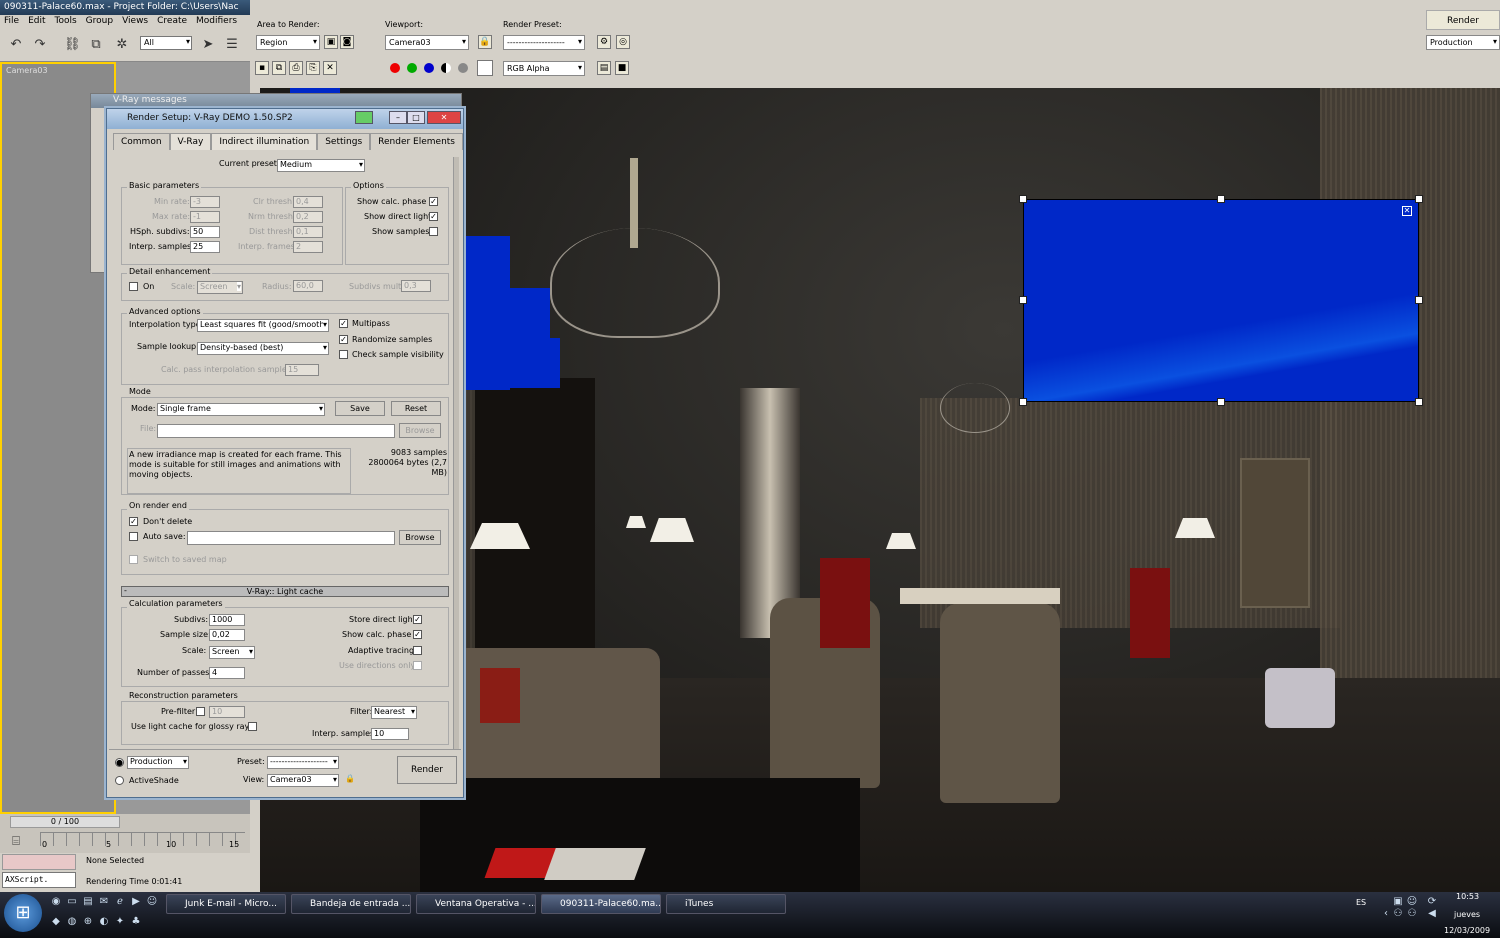 This screenshot has width=1500, height=938. What do you see at coordinates (296, 68) in the screenshot?
I see `print-icon: ⎙` at bounding box center [296, 68].